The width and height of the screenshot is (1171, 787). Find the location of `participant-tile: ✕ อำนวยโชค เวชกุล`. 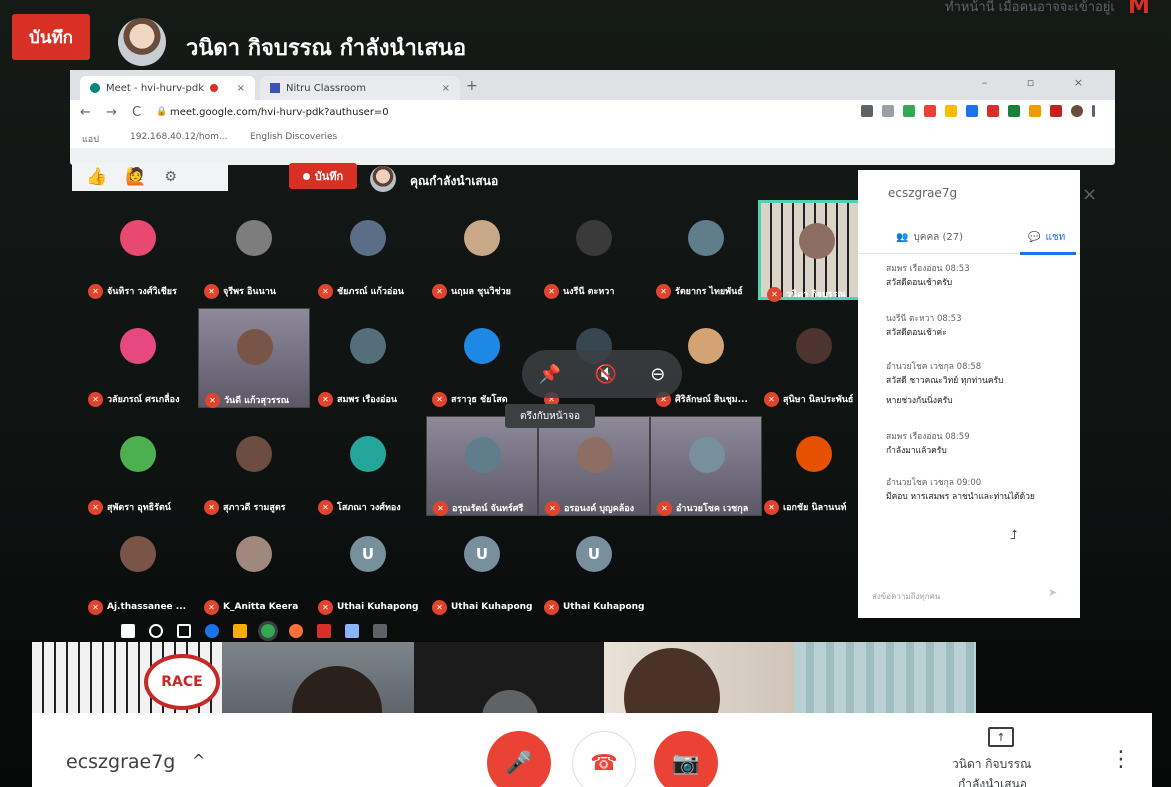

participant-tile: ✕ อำนวยโชค เวชกุล is located at coordinates (706, 466).